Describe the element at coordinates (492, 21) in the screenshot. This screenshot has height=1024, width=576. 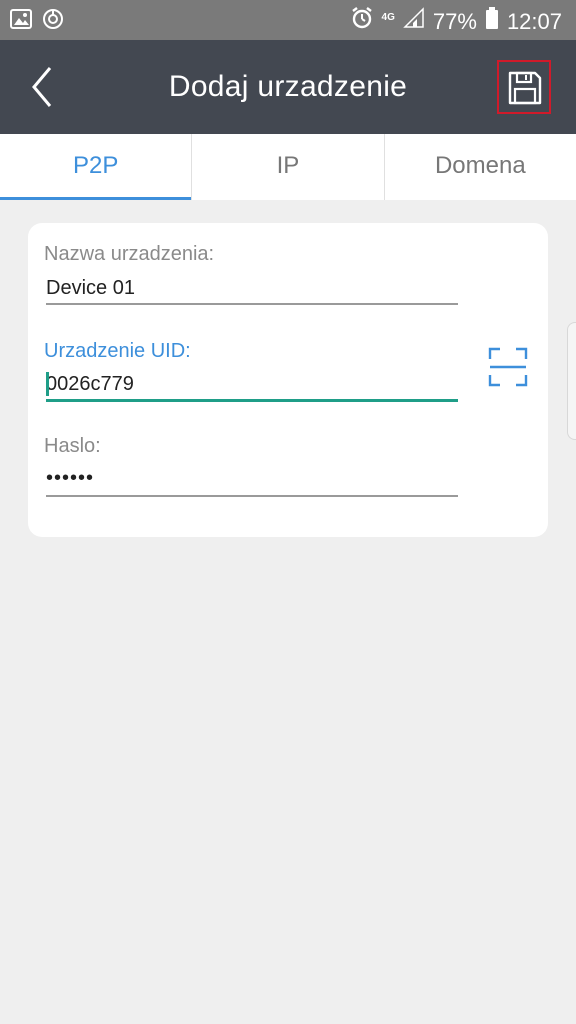
I see `battery-icon` at that location.